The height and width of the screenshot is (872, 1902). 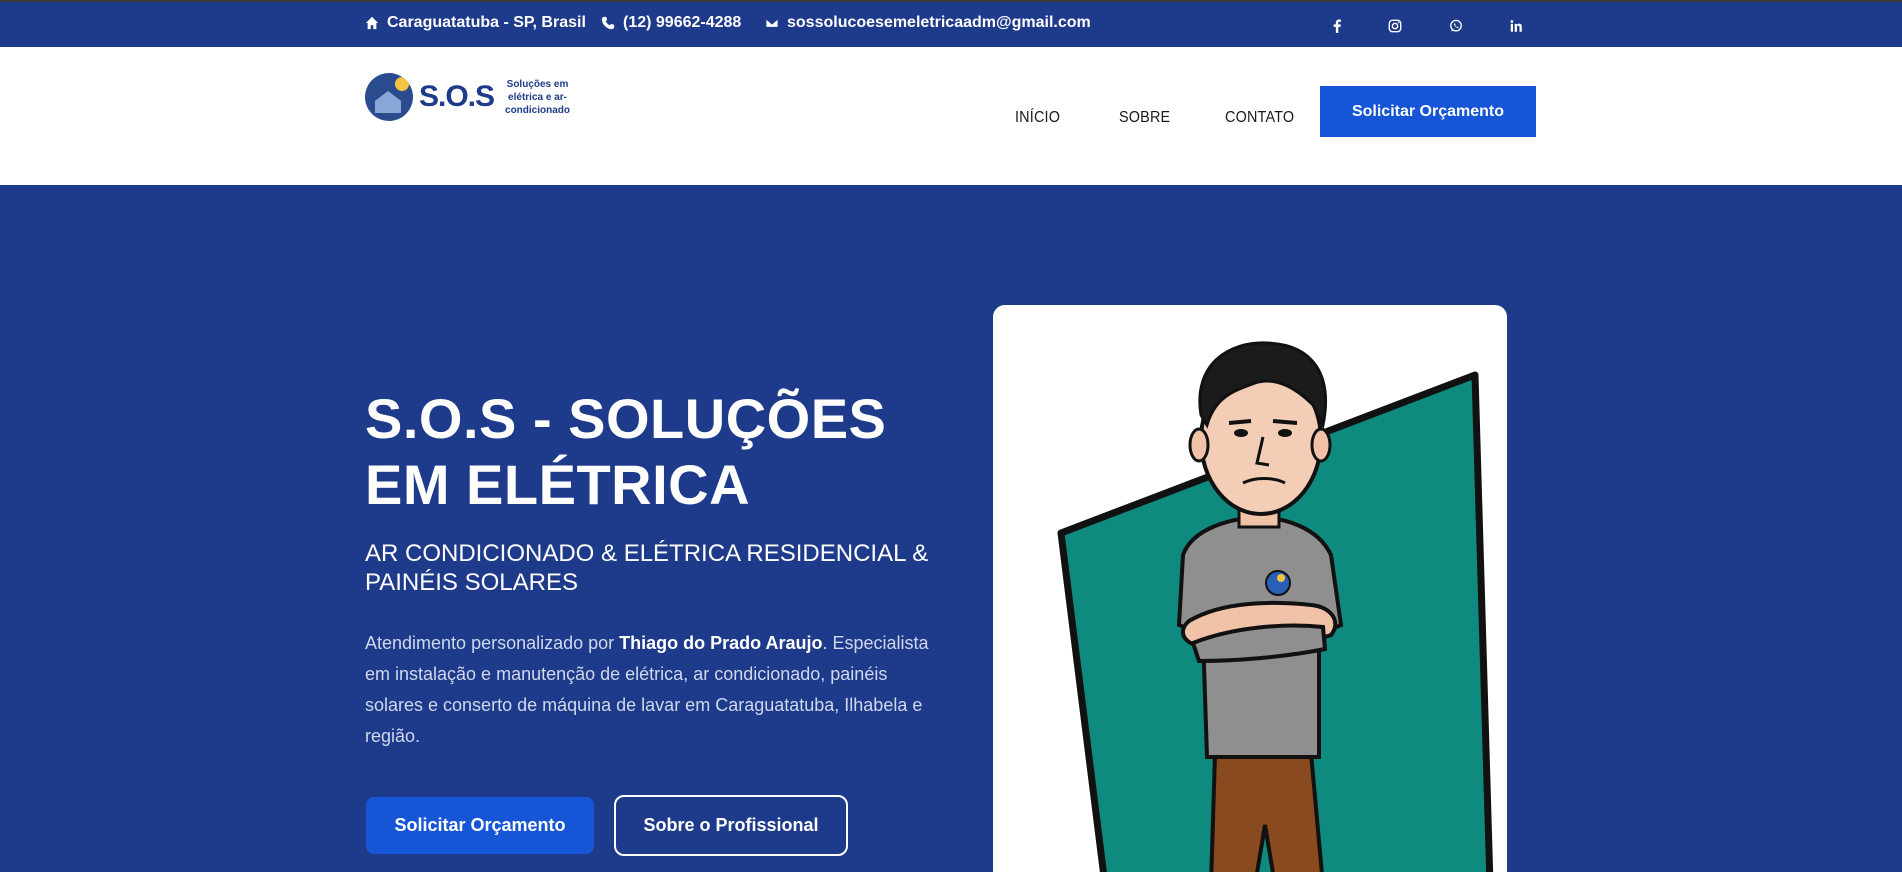 I want to click on logo-tagline: Soluções em elétrica e ar-condicionado, so click(x=538, y=97).